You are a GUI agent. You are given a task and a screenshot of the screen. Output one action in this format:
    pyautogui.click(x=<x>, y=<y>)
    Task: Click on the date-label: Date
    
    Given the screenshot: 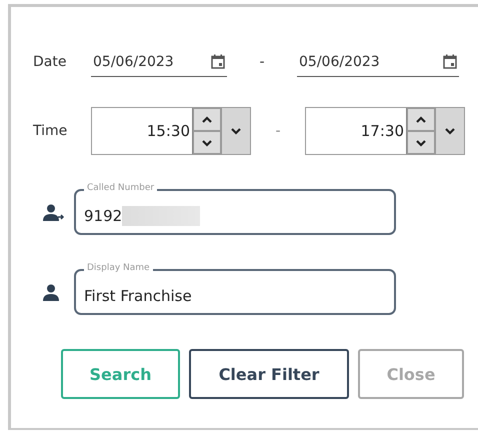 What is the action you would take?
    pyautogui.click(x=50, y=62)
    